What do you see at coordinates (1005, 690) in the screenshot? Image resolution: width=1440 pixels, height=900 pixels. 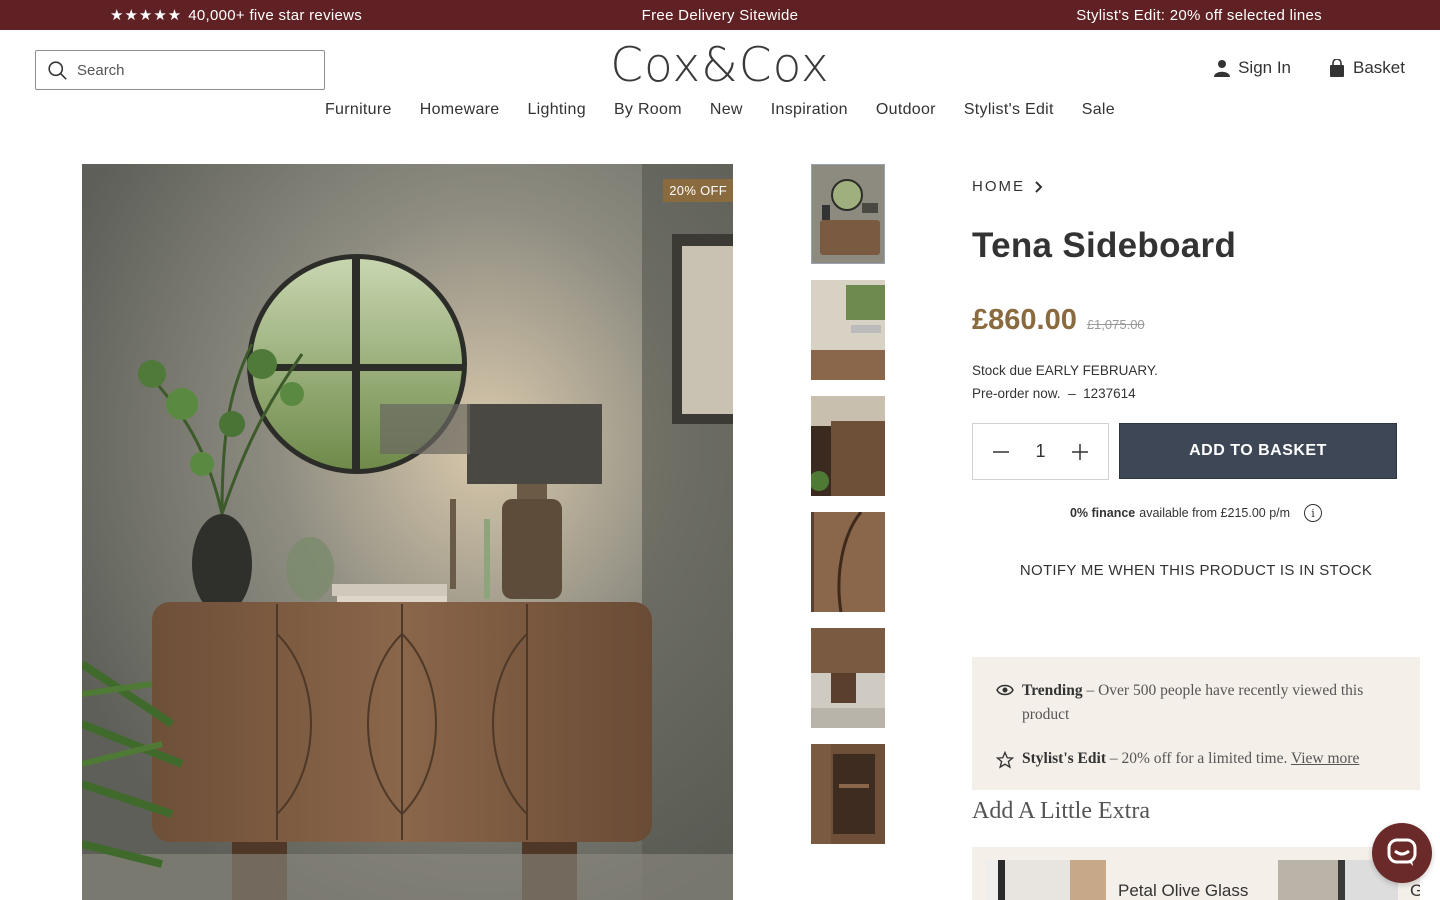 I see `eye-icon` at bounding box center [1005, 690].